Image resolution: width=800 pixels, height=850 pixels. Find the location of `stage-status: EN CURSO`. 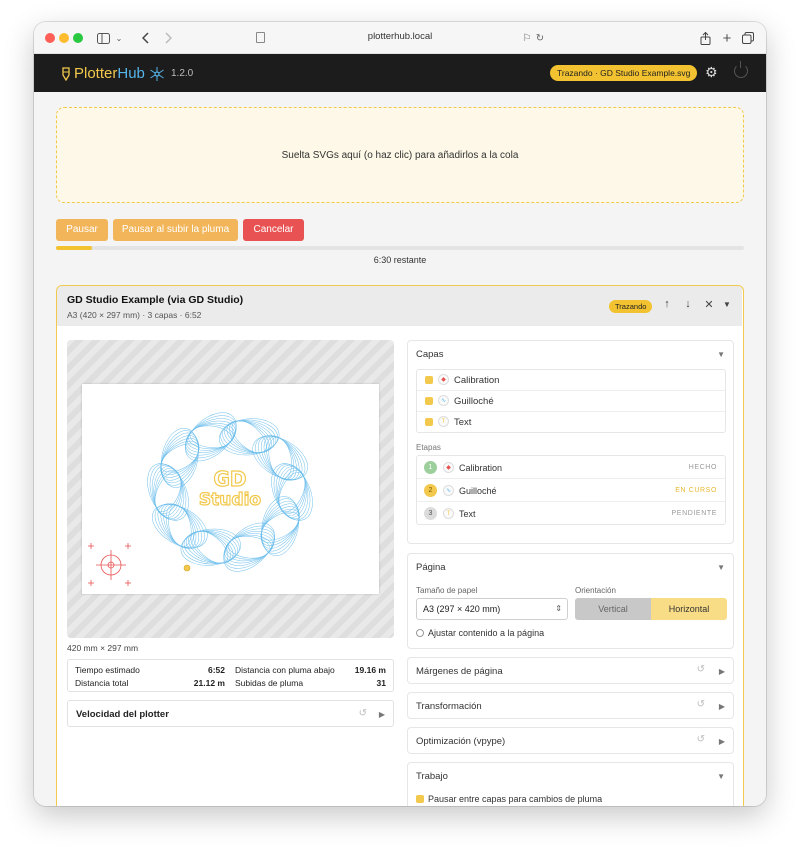

stage-status: EN CURSO is located at coordinates (696, 490).